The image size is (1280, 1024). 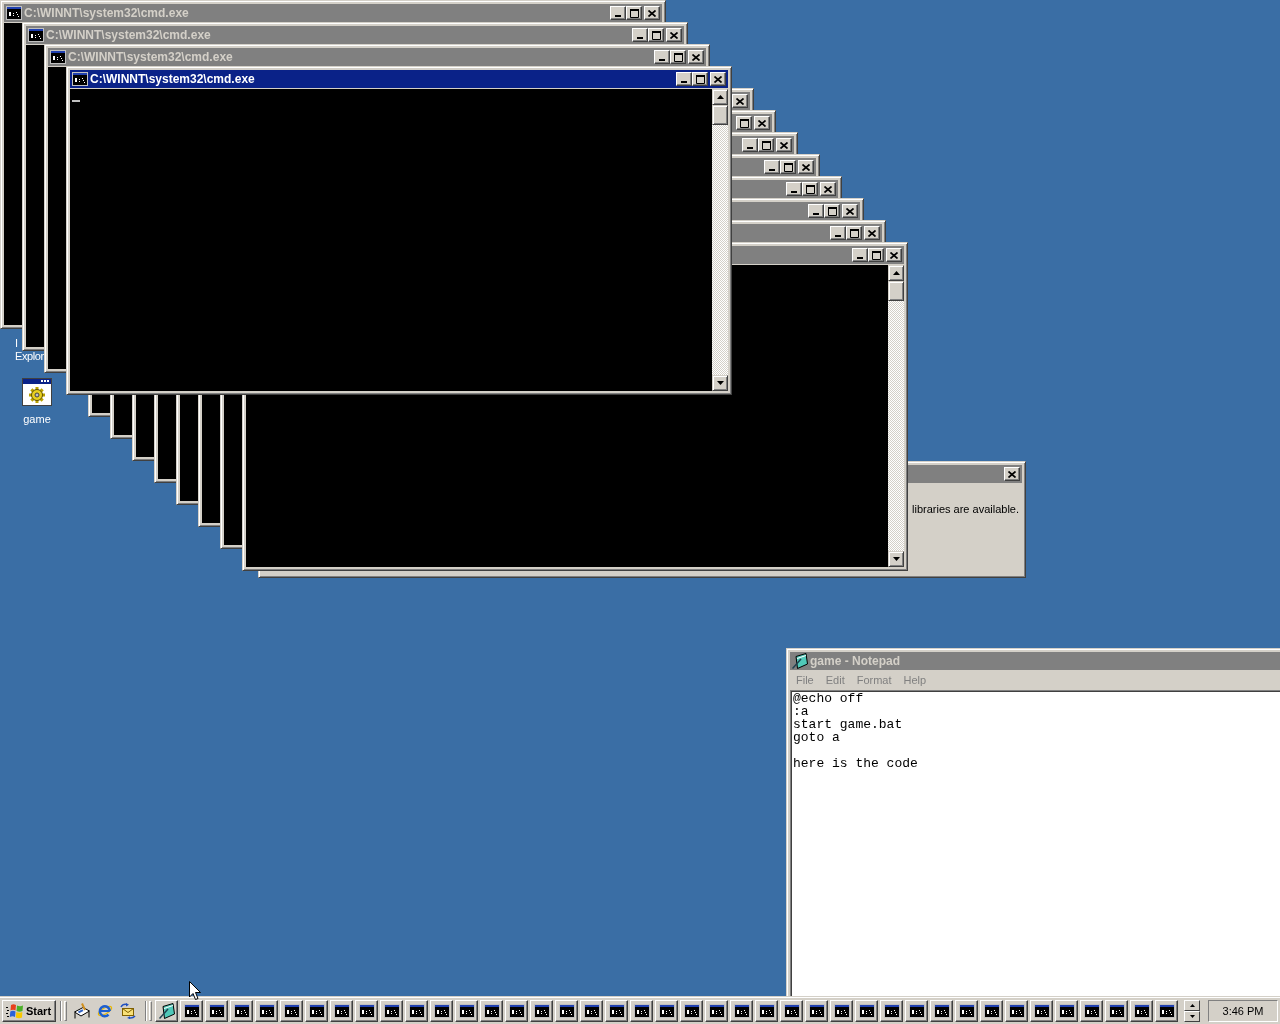 I want to click on gear-window-icon, so click(x=37, y=392).